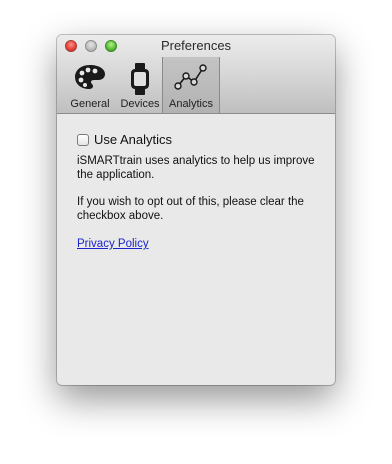 The height and width of the screenshot is (464, 392). Describe the element at coordinates (90, 104) in the screenshot. I see `tab-general-label: General` at that location.